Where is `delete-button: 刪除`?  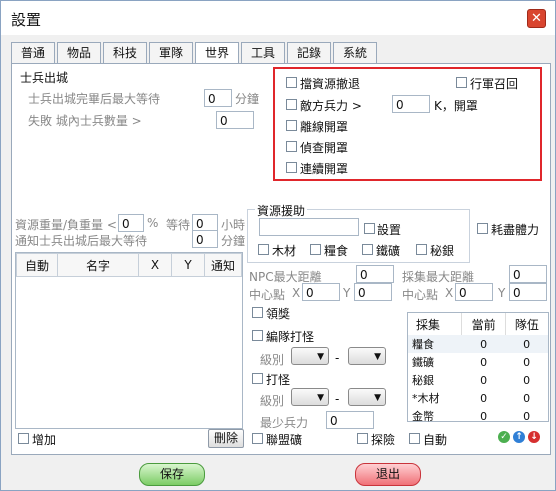
delete-button: 刪除 is located at coordinates (226, 438).